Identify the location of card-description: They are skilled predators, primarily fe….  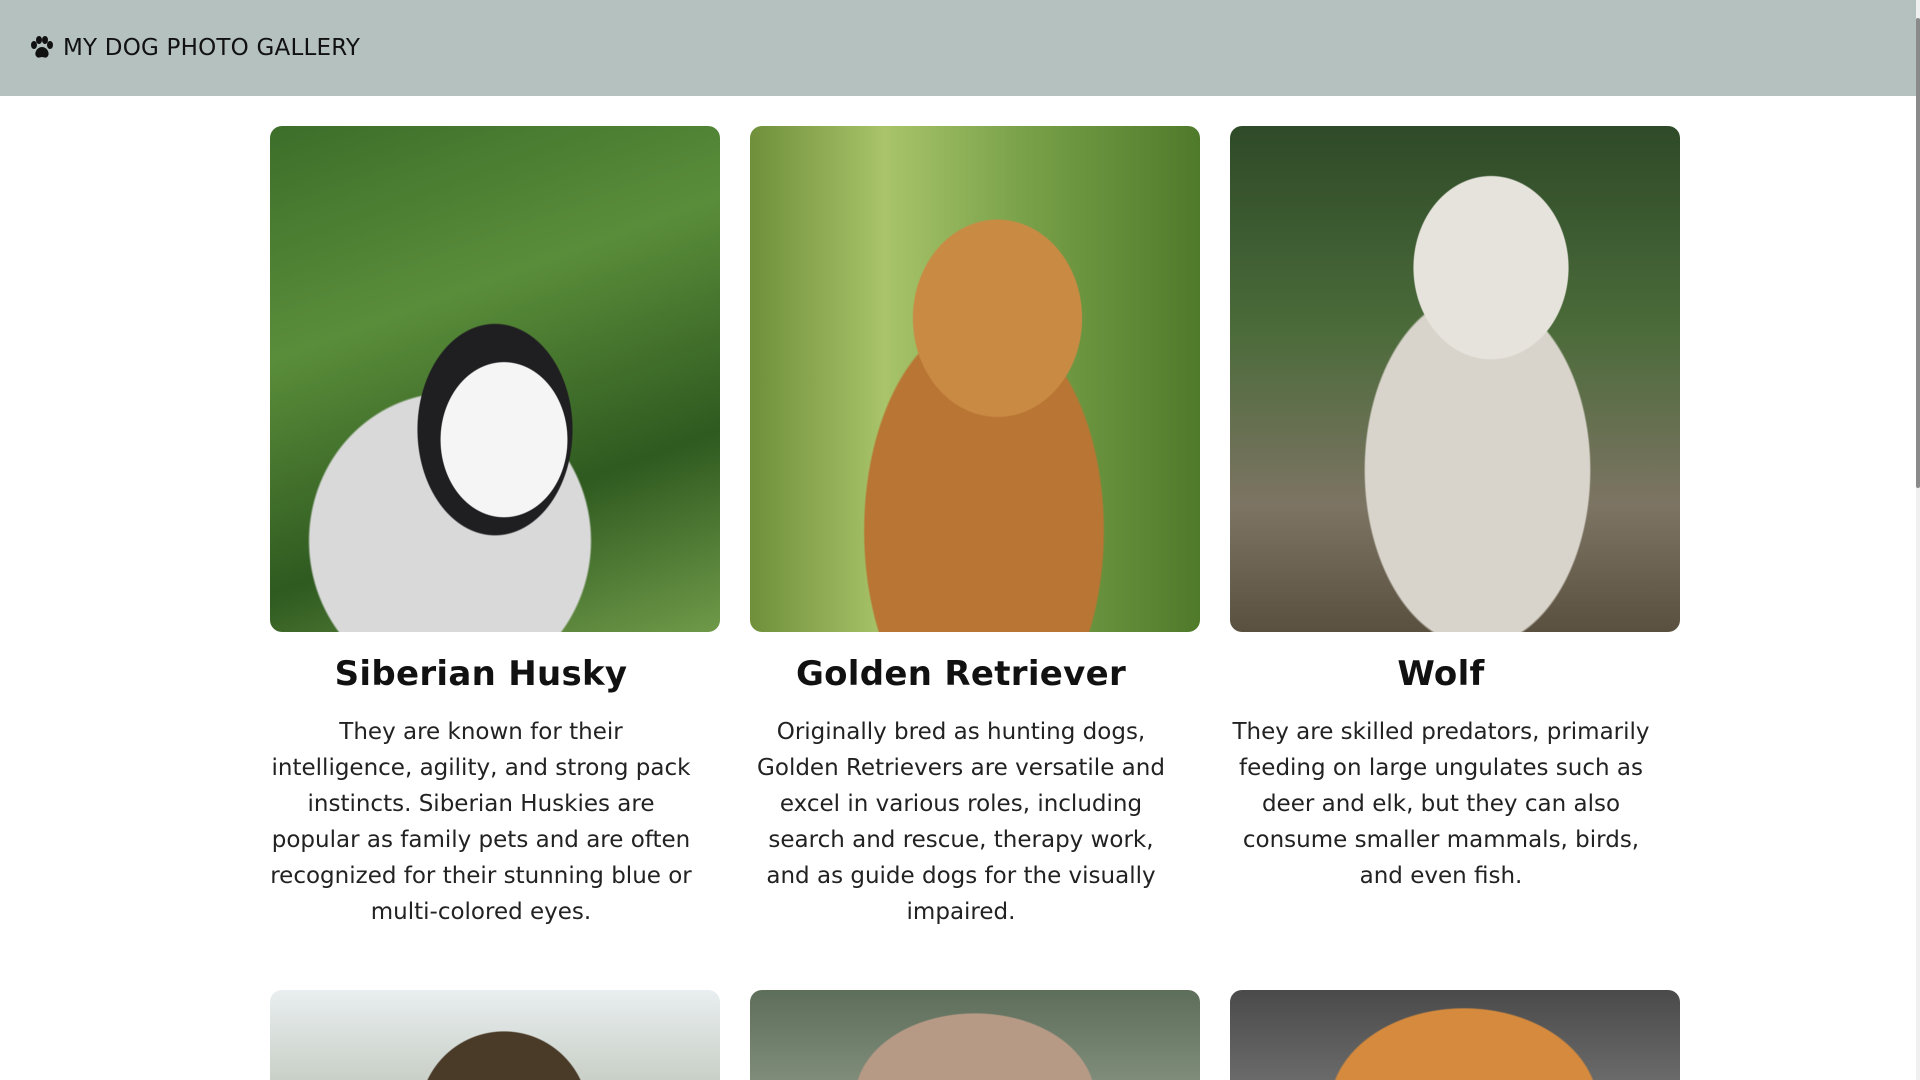
(1441, 804).